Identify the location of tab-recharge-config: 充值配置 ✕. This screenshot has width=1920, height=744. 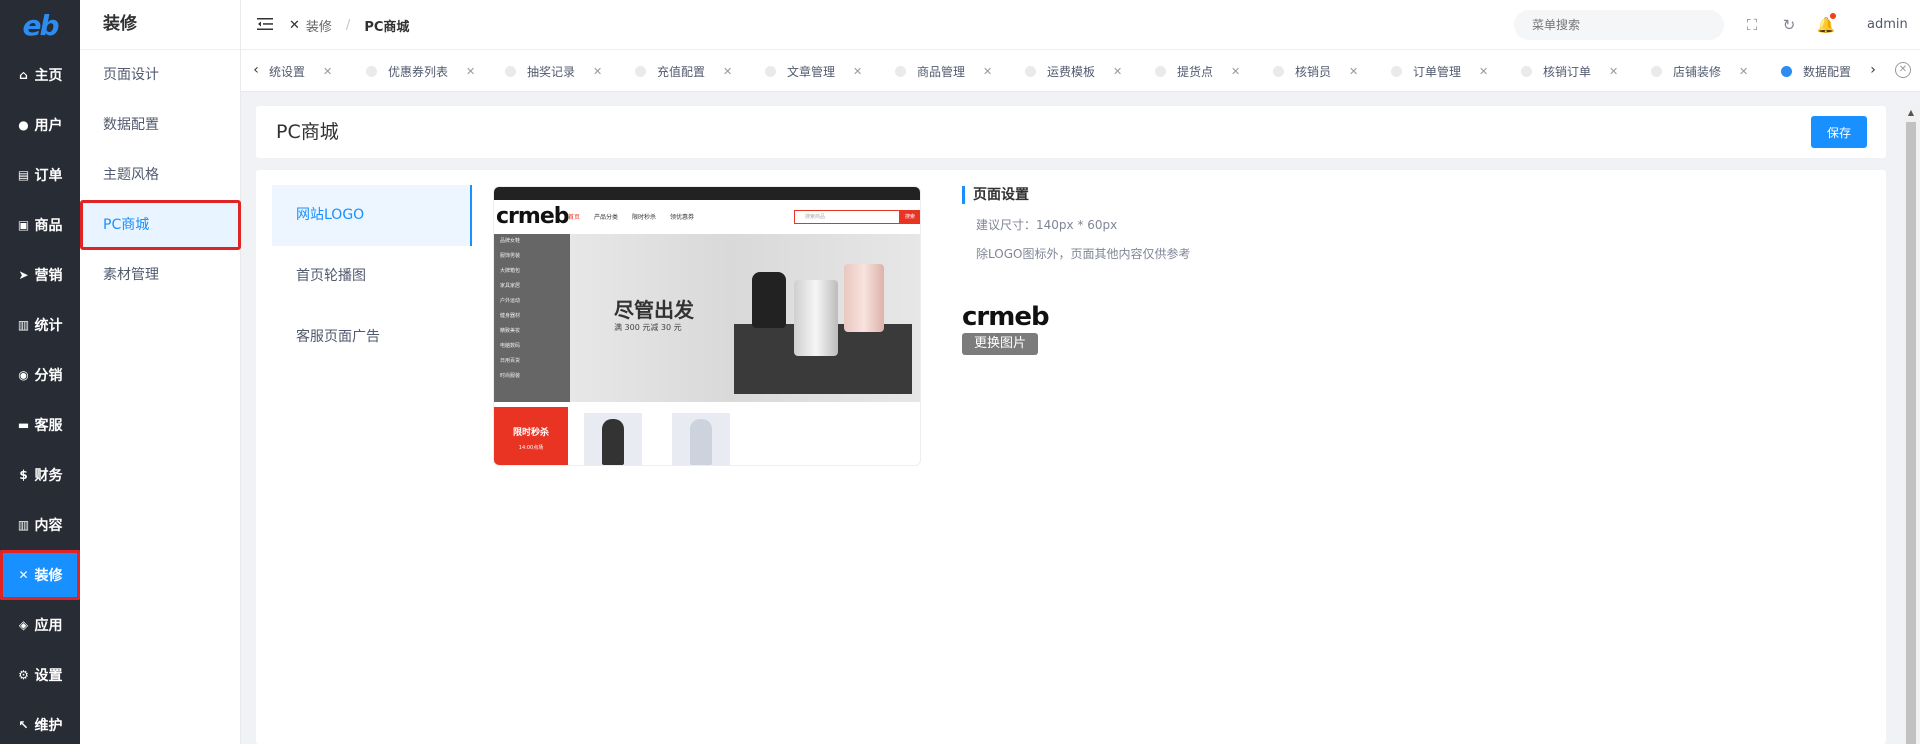
(683, 70).